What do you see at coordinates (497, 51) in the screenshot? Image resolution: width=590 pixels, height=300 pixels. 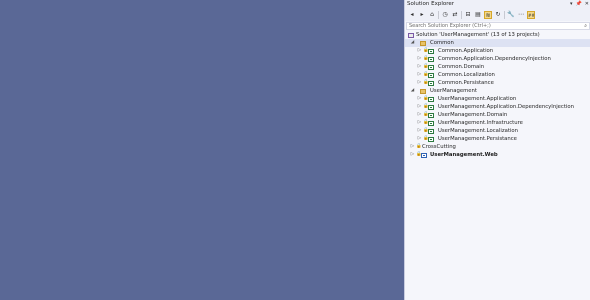 I see `project-node: ▷ 🔒 Common.Application` at bounding box center [497, 51].